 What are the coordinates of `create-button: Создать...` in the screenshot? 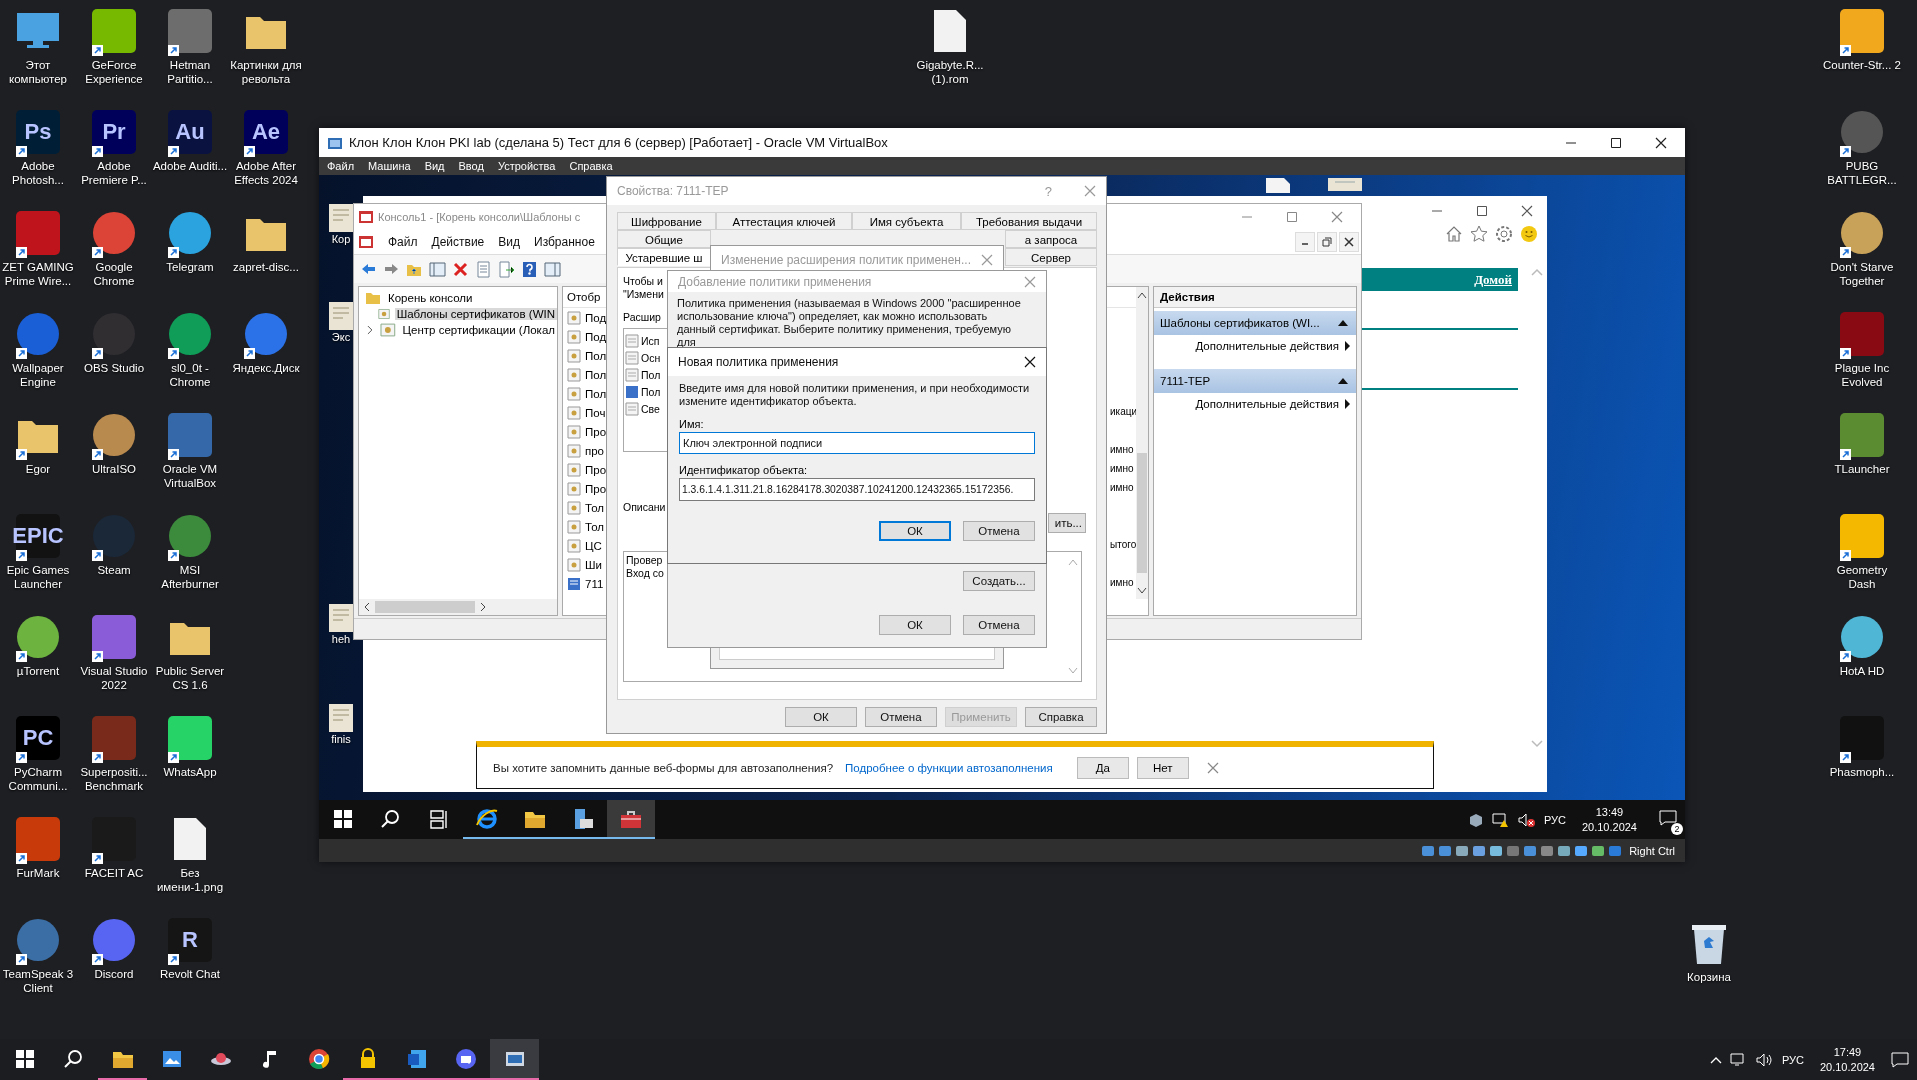 It's located at (999, 581).